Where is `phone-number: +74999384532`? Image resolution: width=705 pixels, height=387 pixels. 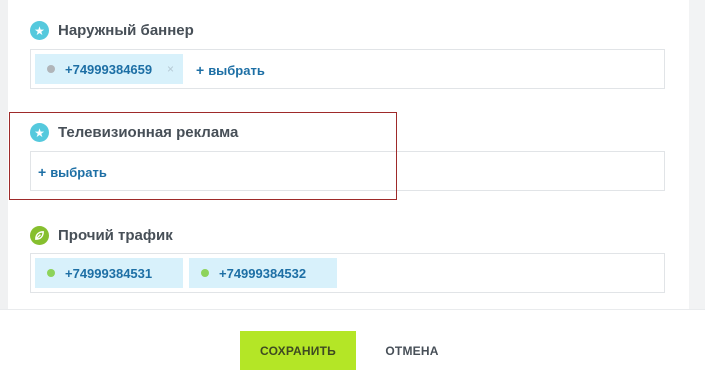 phone-number: +74999384532 is located at coordinates (263, 273).